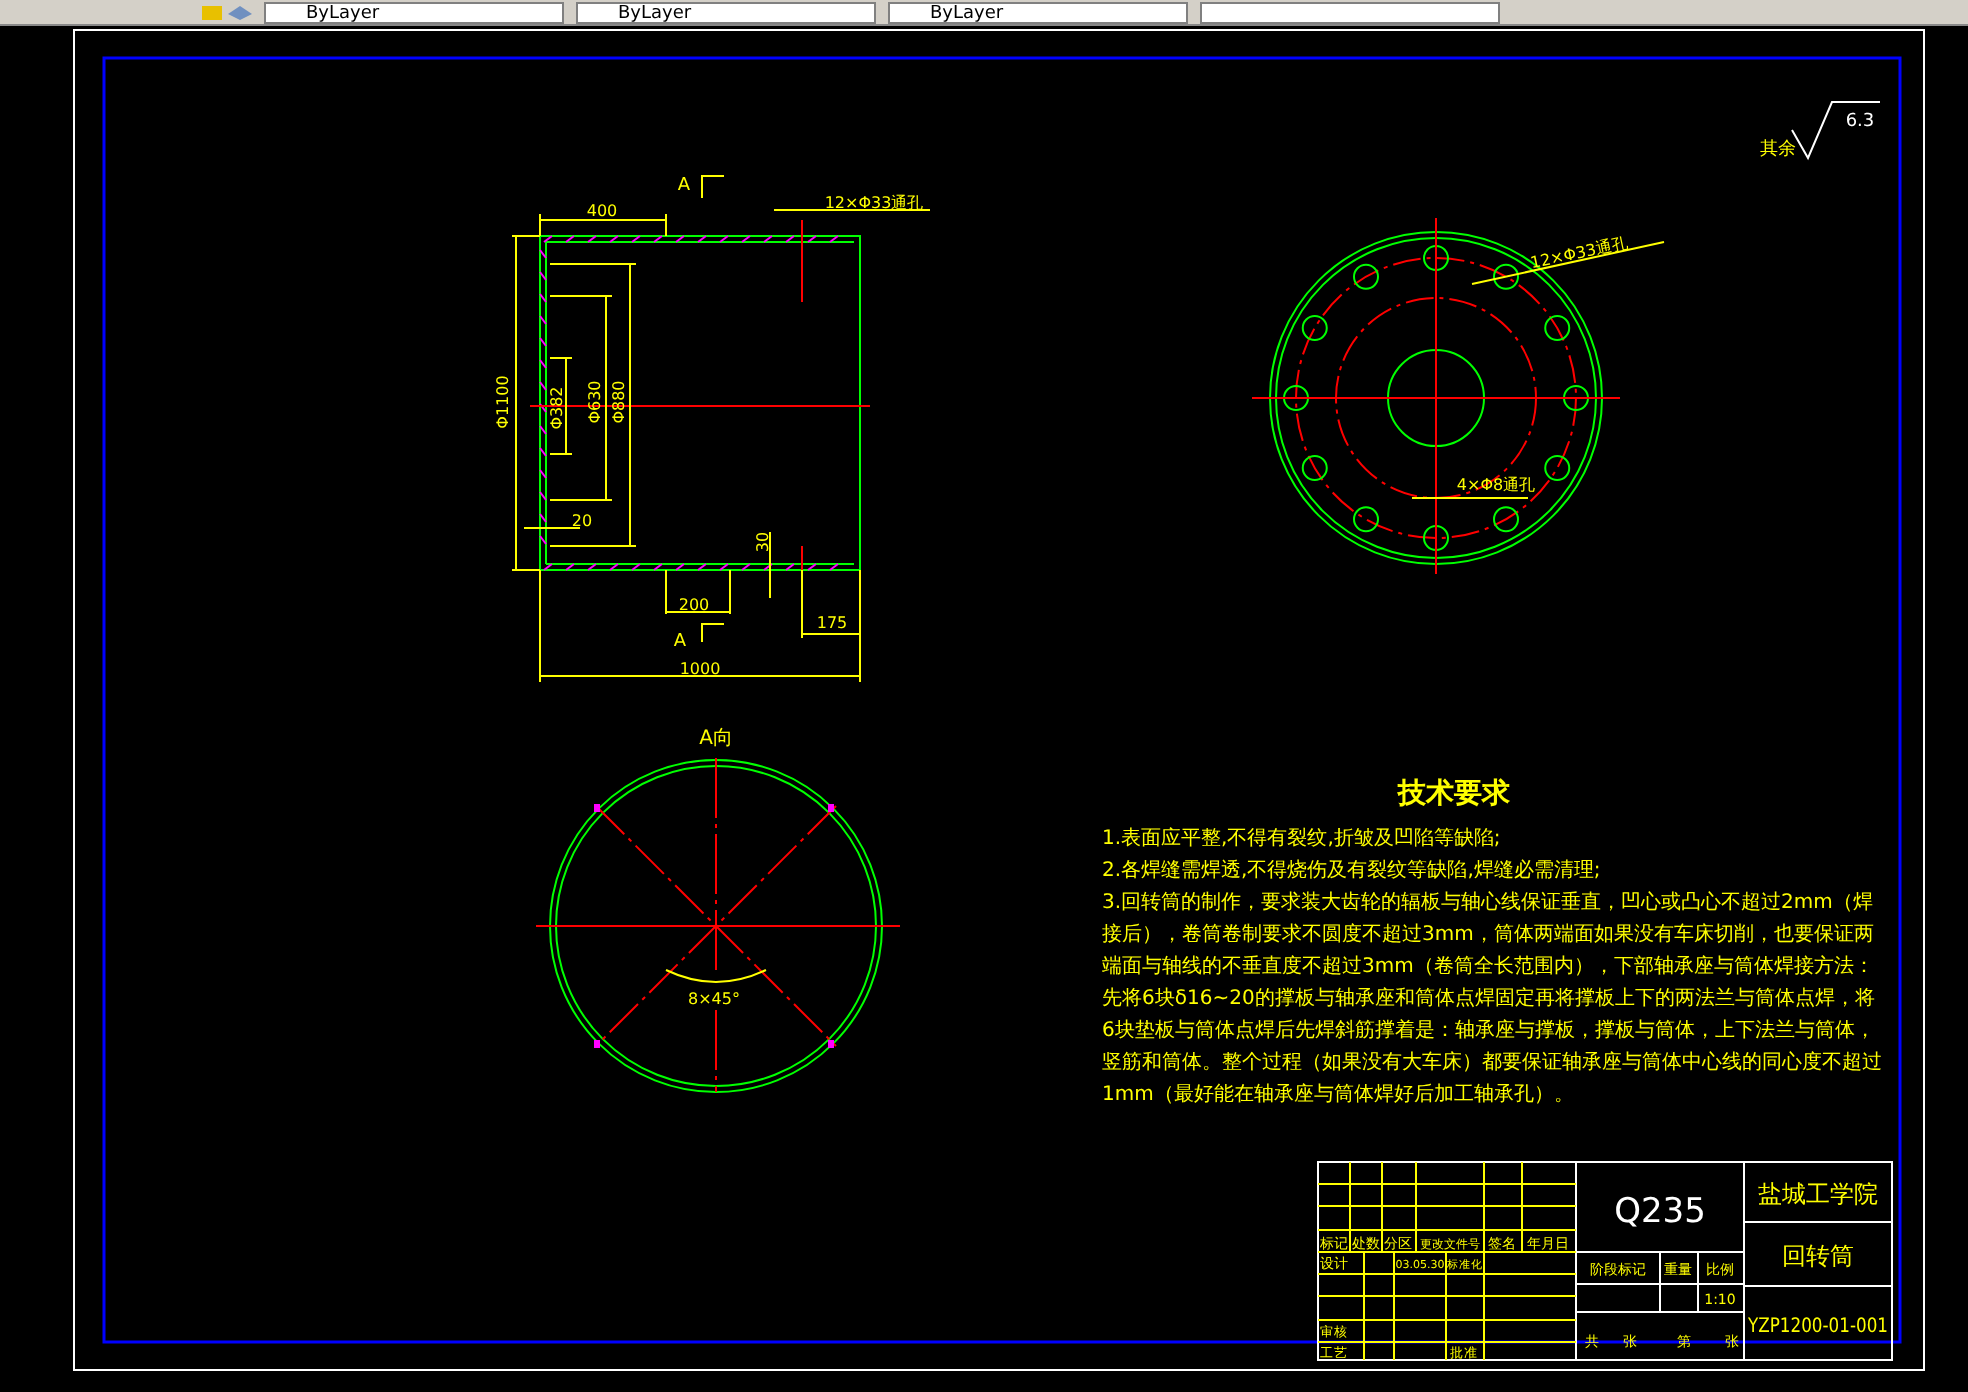 This screenshot has height=1392, width=1968. What do you see at coordinates (1302, 839) in the screenshot?
I see `requirement-text: 1.表面应平整,不得有裂纹,折皱及凹陷等缺陷;` at bounding box center [1302, 839].